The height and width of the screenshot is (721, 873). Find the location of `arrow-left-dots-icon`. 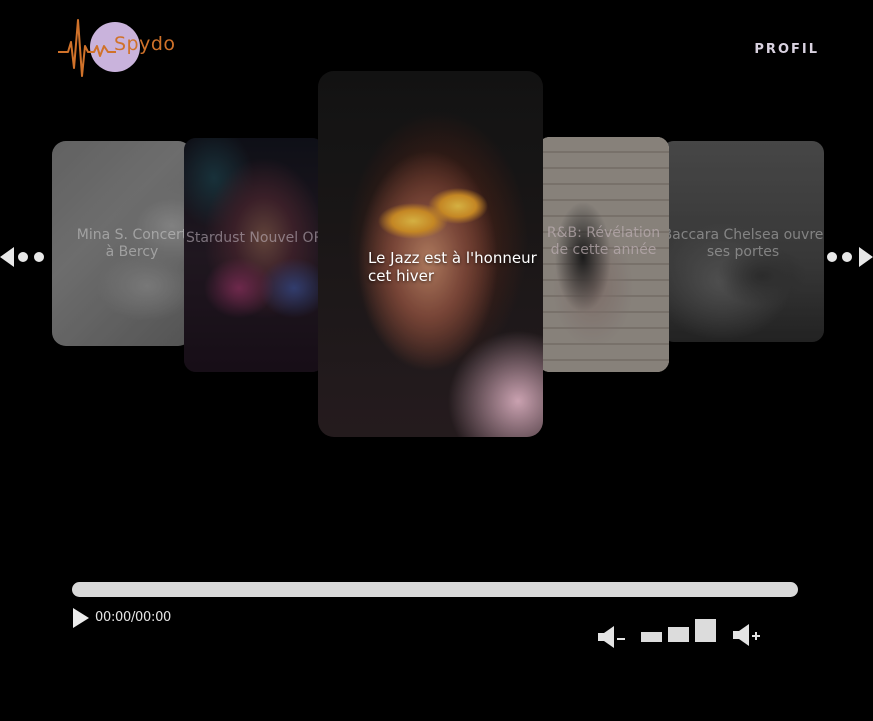

arrow-left-dots-icon is located at coordinates (26, 257).